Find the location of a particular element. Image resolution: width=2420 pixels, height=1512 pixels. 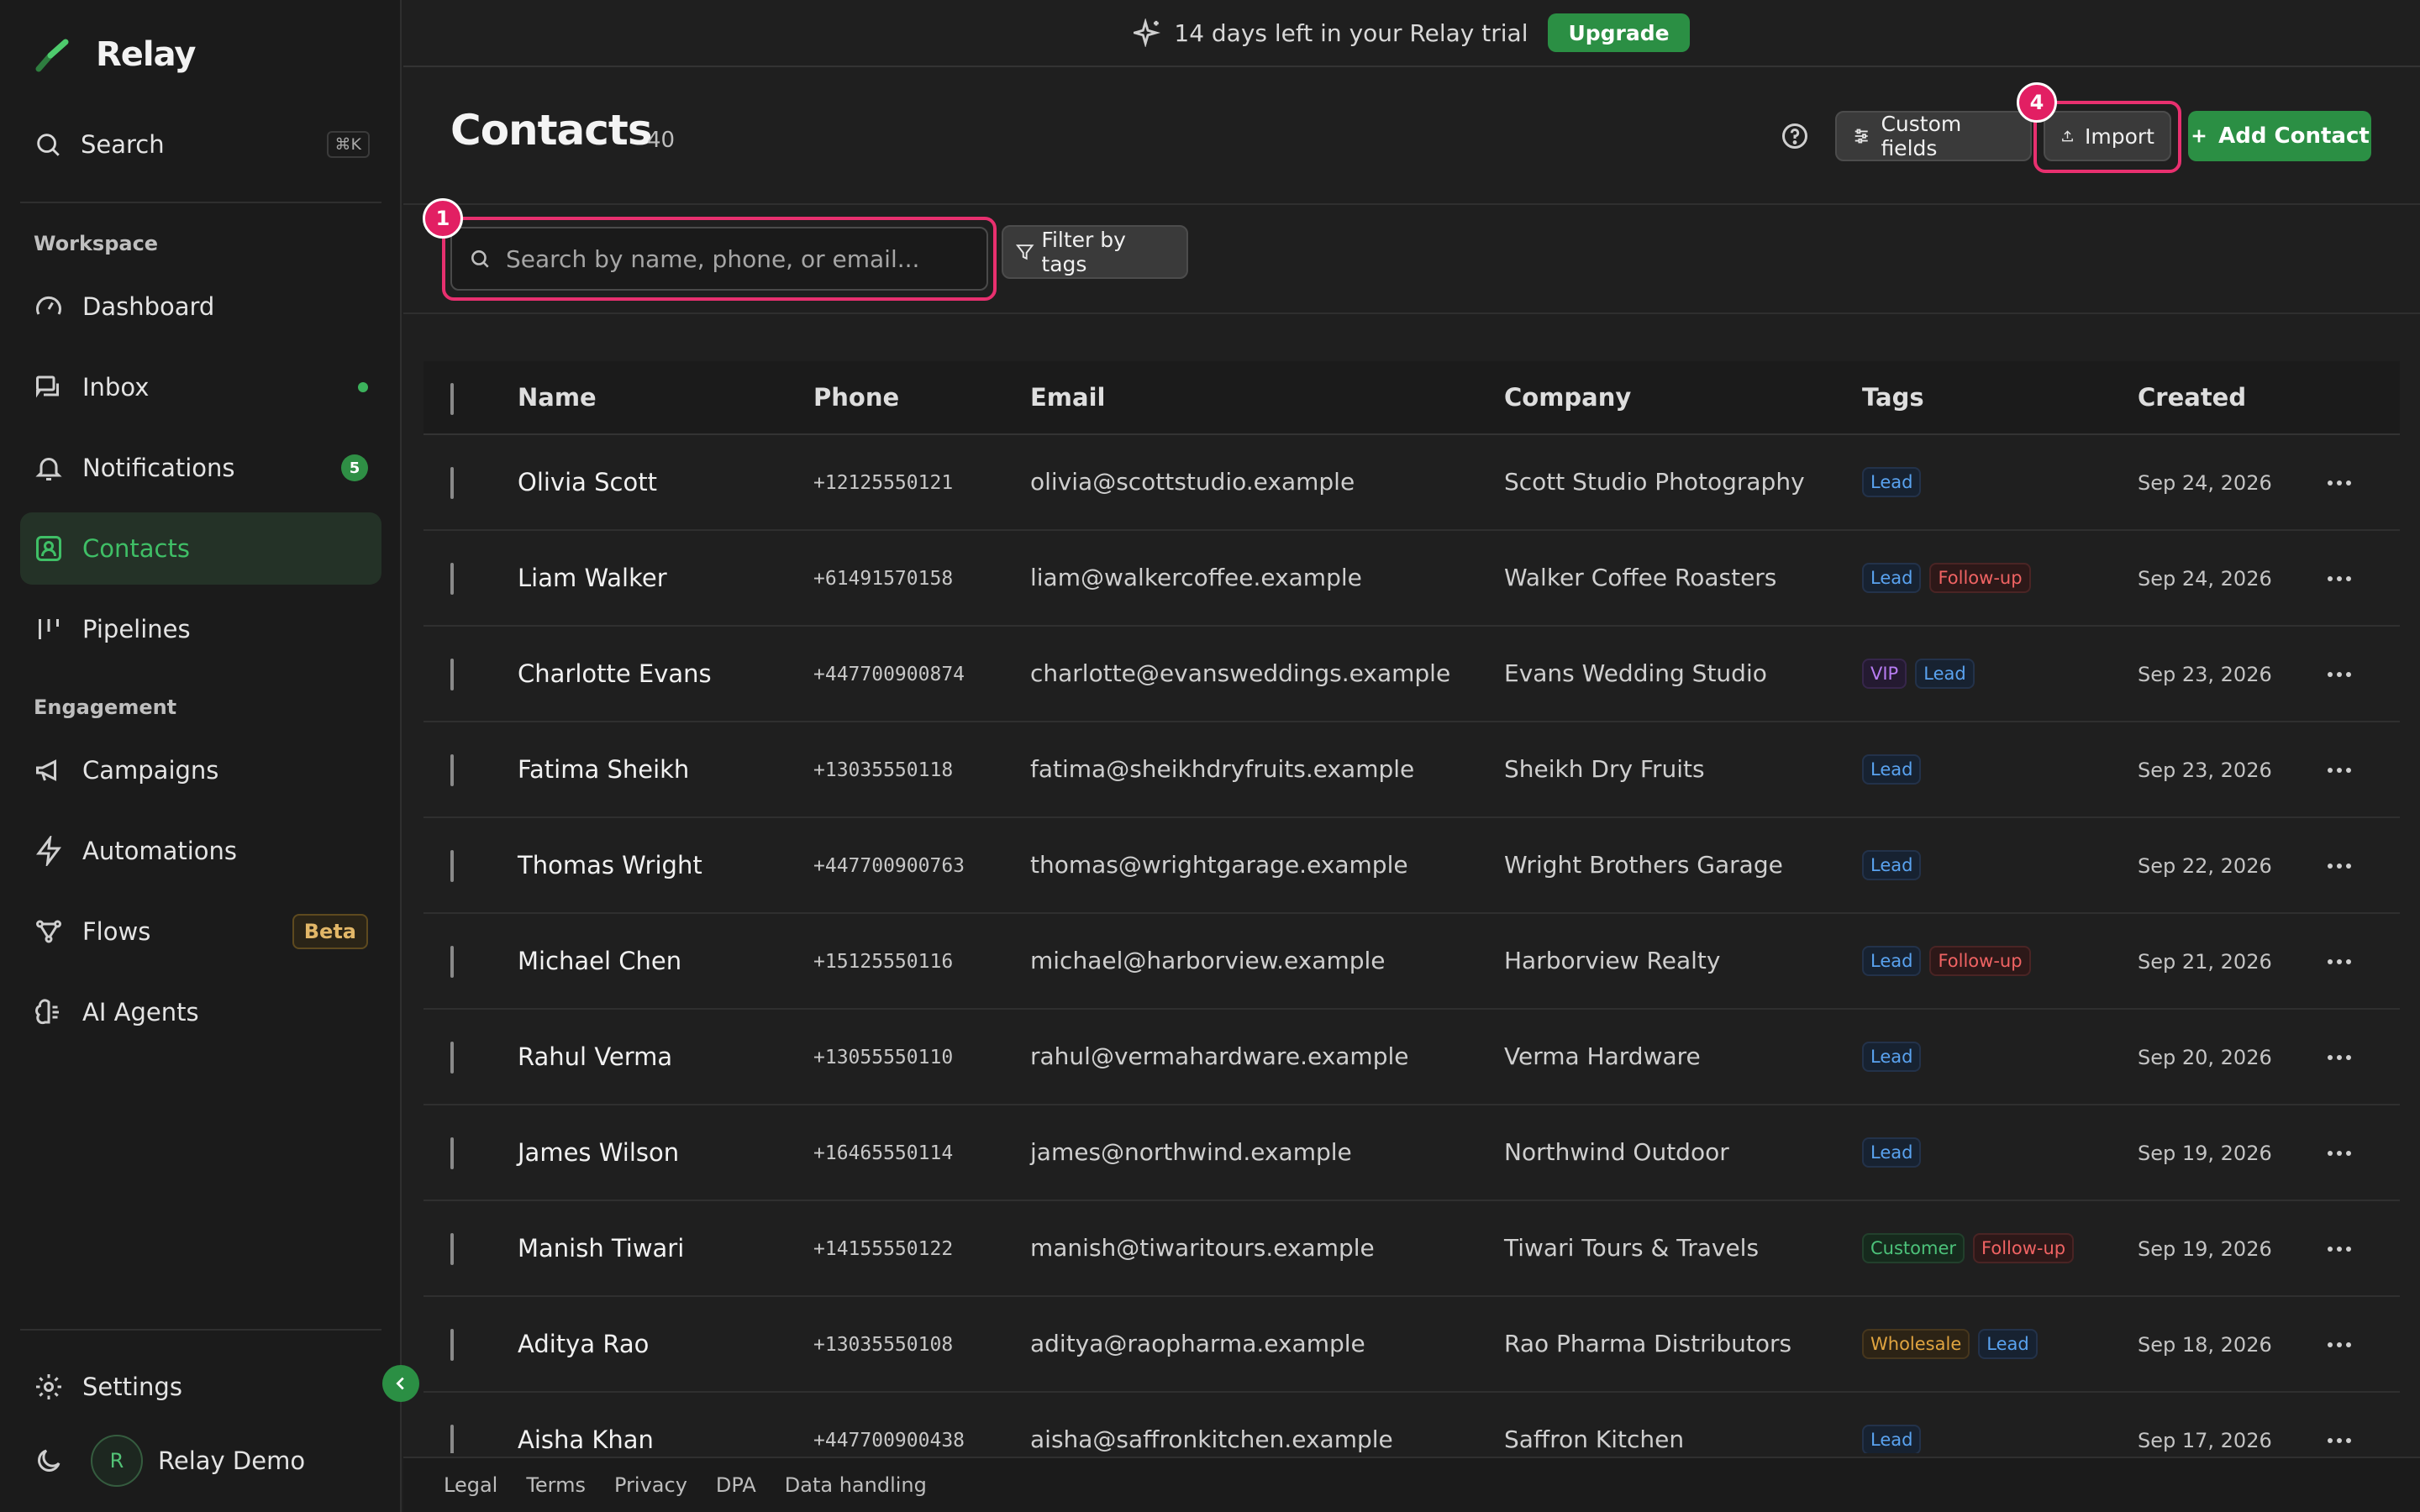

footer-link-data-handling: Data handling is located at coordinates (856, 1485).